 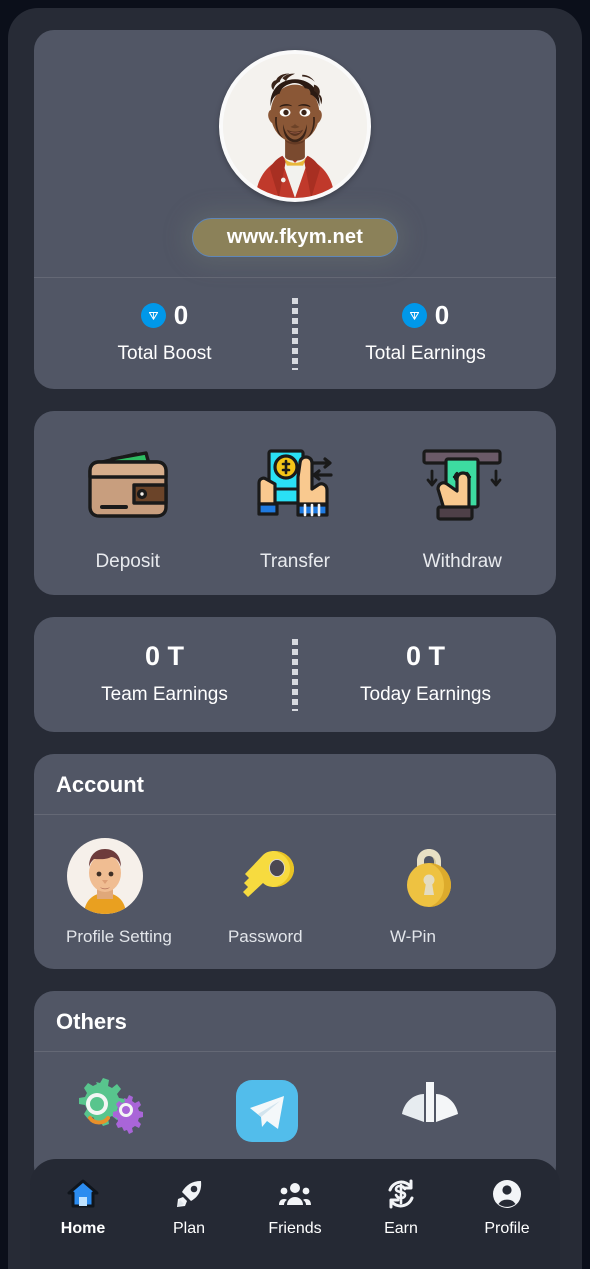 I want to click on stat-total-earnings: 0 Total Earnings, so click(x=425, y=332).